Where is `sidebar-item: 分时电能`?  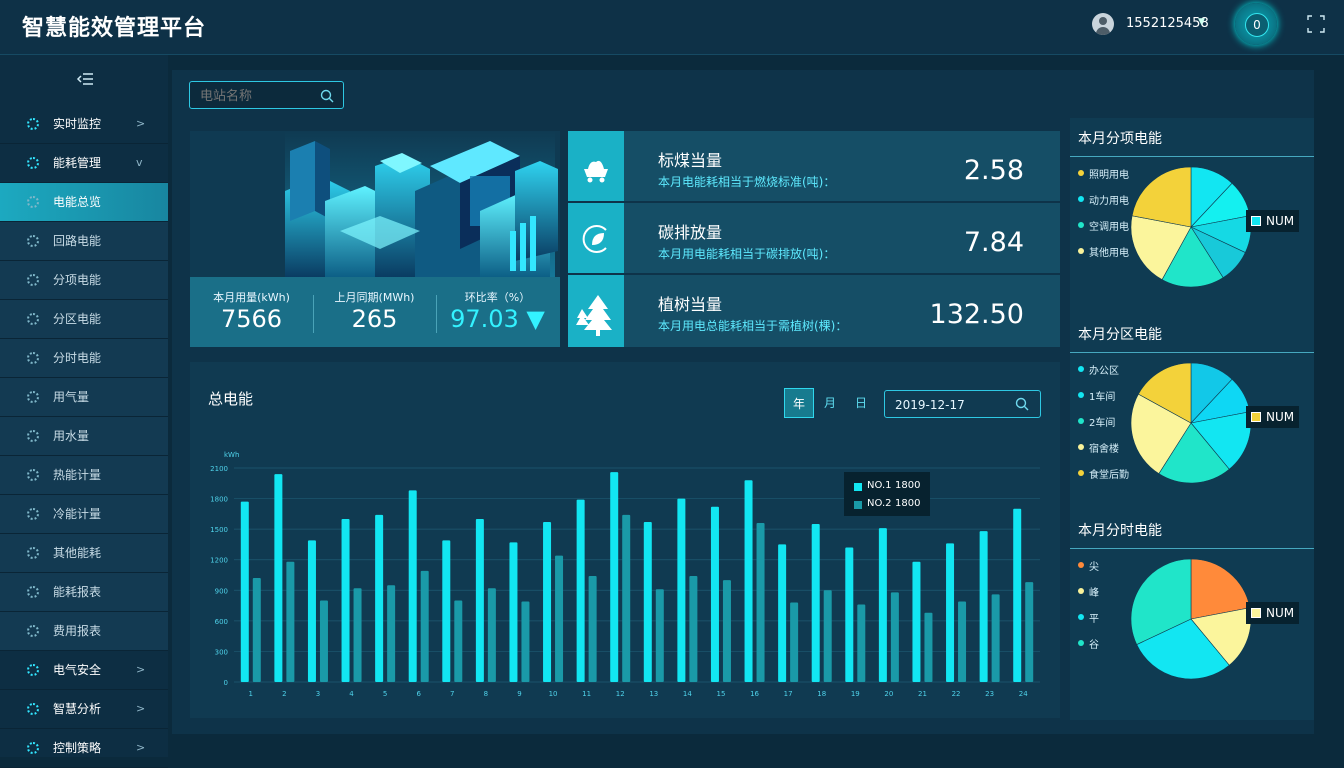 sidebar-item: 分时电能 is located at coordinates (84, 358).